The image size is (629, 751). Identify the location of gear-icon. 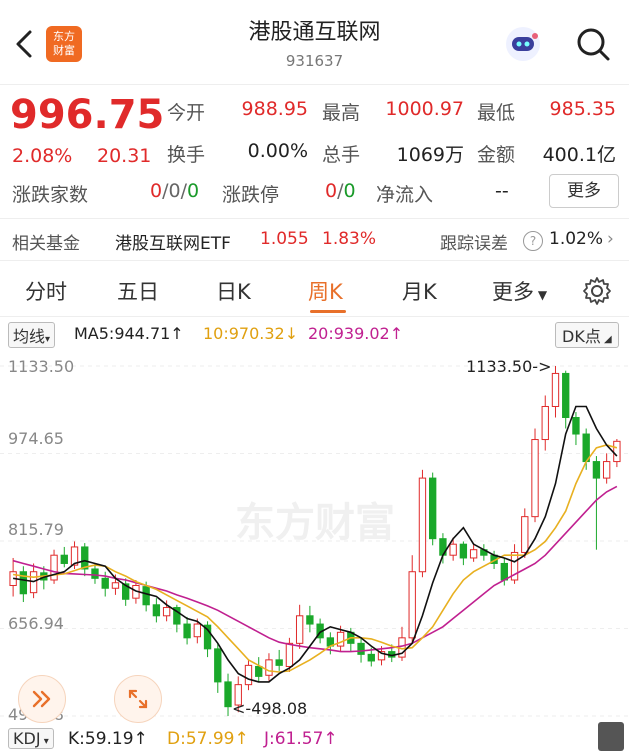
(597, 291).